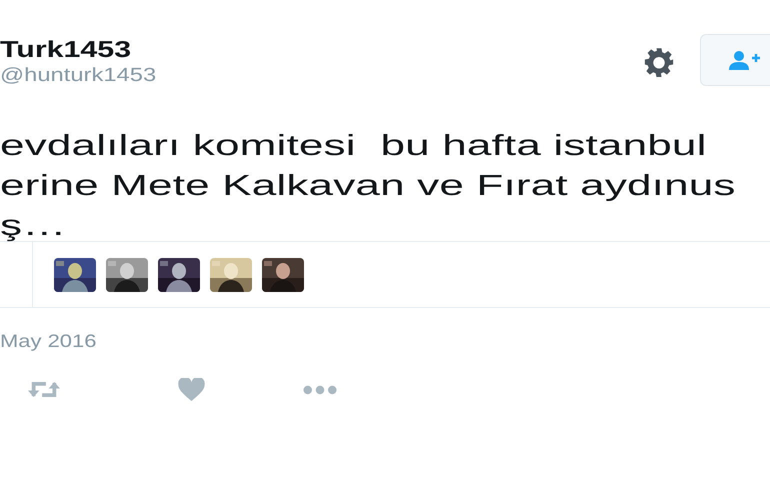  I want to click on add-user-icon, so click(744, 60).